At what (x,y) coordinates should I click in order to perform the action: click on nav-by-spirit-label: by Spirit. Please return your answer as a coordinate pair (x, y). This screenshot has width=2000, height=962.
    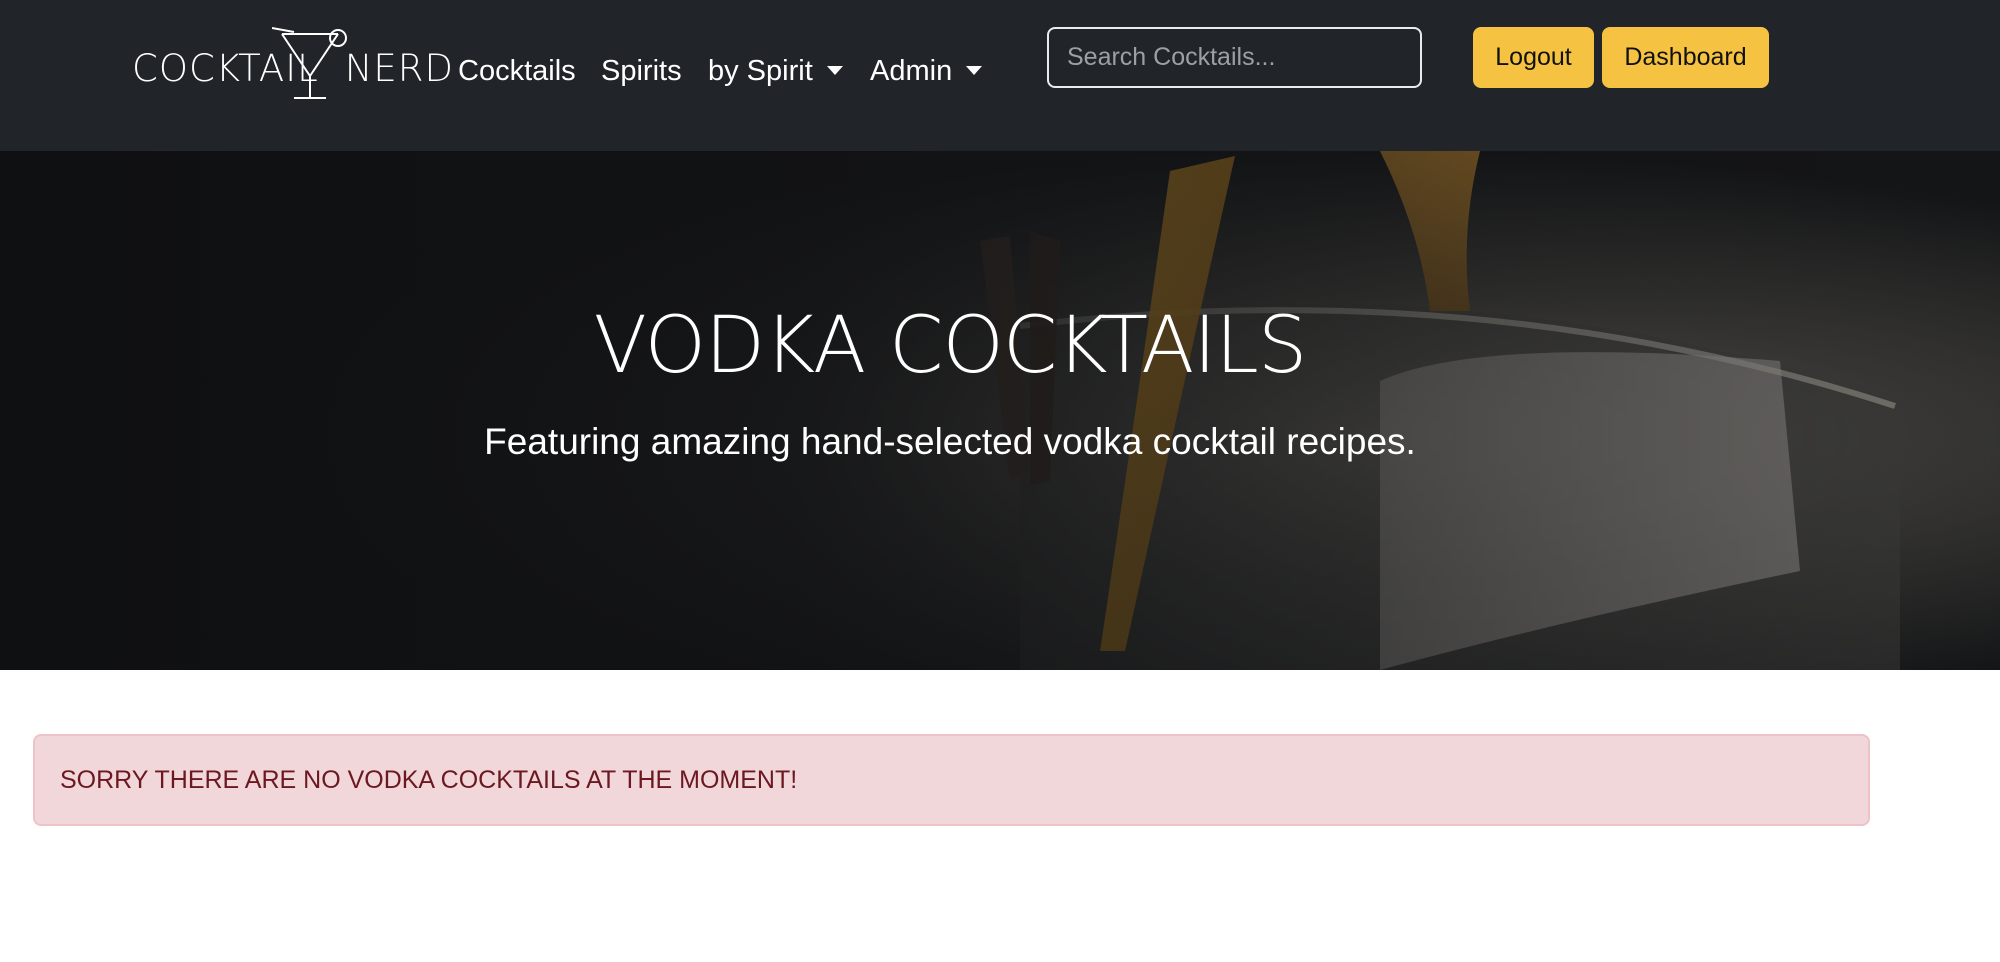
    Looking at the image, I should click on (760, 71).